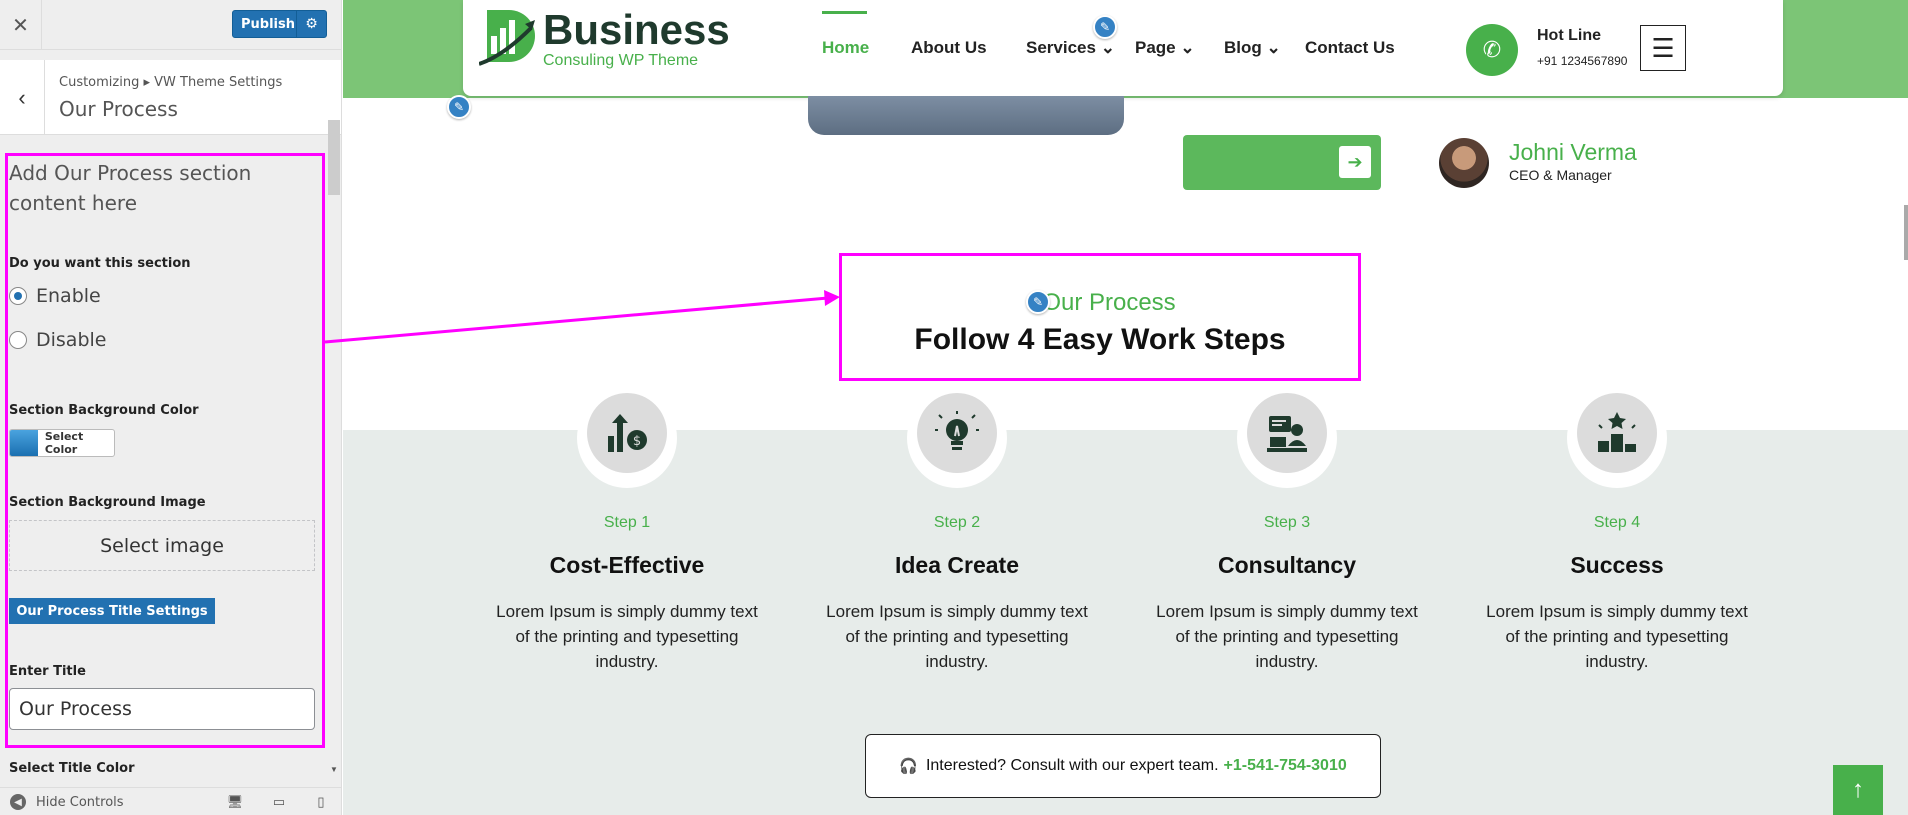 This screenshot has height=815, width=1908. What do you see at coordinates (100, 263) in the screenshot?
I see `toggle-label: Do you want this section` at bounding box center [100, 263].